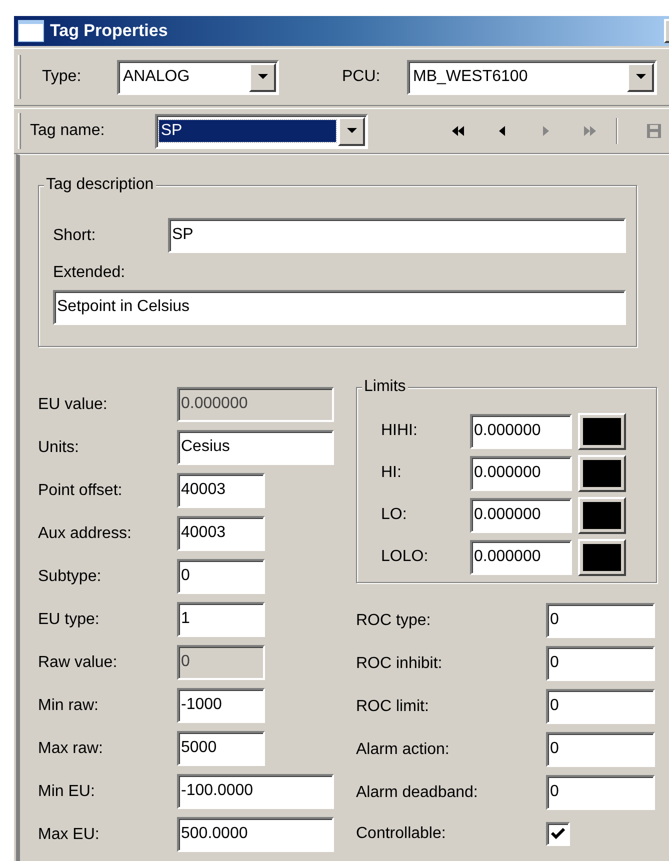  Describe the element at coordinates (255, 447) in the screenshot. I see `input-field: Cesius` at that location.